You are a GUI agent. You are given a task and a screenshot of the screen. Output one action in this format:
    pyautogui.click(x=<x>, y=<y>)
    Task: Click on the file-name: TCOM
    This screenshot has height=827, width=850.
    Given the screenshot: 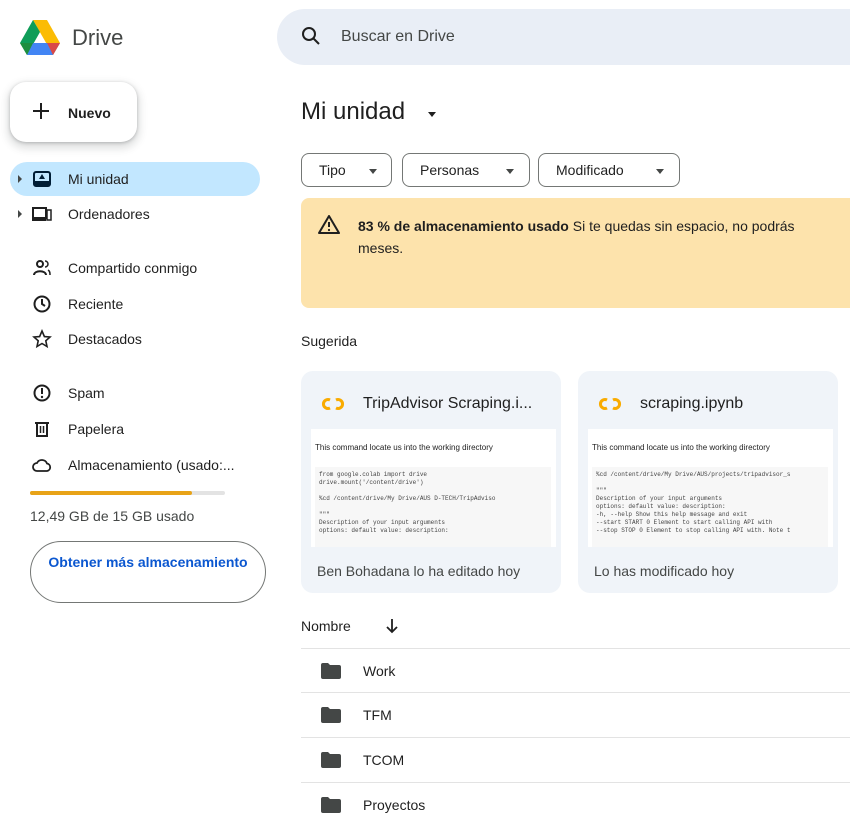 What is the action you would take?
    pyautogui.click(x=384, y=760)
    